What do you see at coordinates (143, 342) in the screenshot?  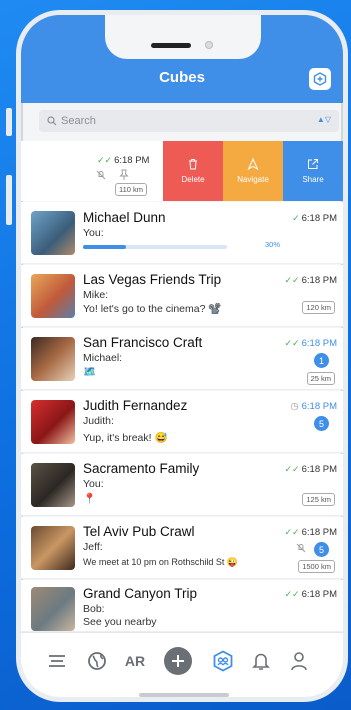 I see `chat-name: San Francisco Craft` at bounding box center [143, 342].